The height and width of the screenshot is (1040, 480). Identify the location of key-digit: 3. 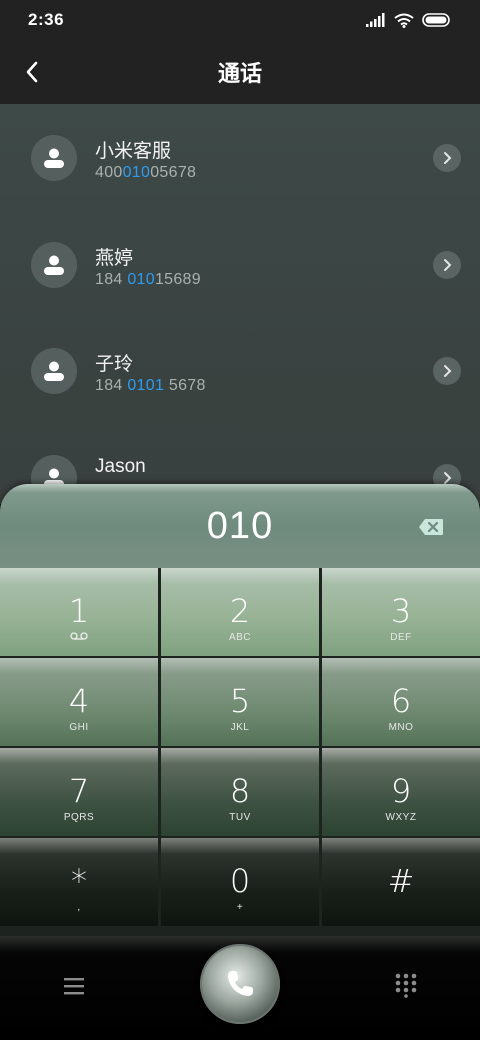
(401, 611).